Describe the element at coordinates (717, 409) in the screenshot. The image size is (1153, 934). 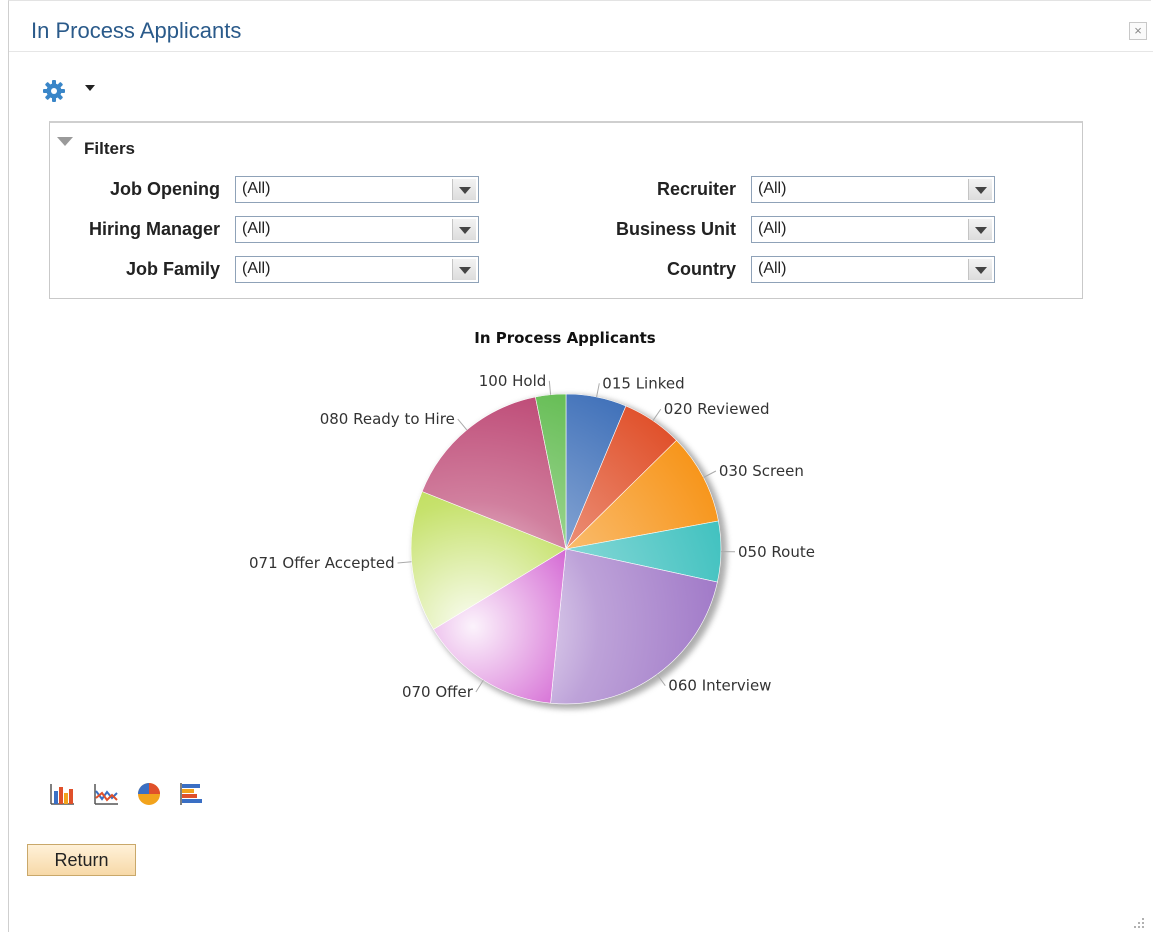
I see `pie-slice-label: 020 Reviewed` at that location.